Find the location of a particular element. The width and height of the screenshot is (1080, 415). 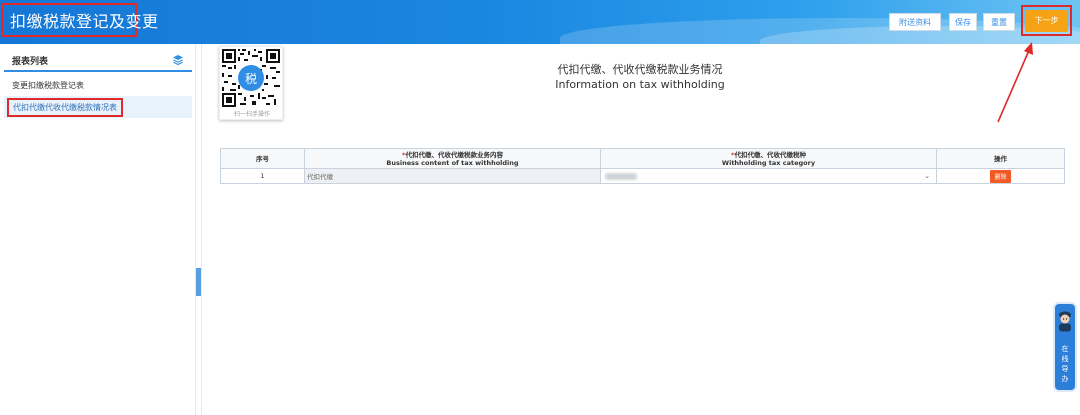

online-help-widget: 在线导办 is located at coordinates (1065, 347).